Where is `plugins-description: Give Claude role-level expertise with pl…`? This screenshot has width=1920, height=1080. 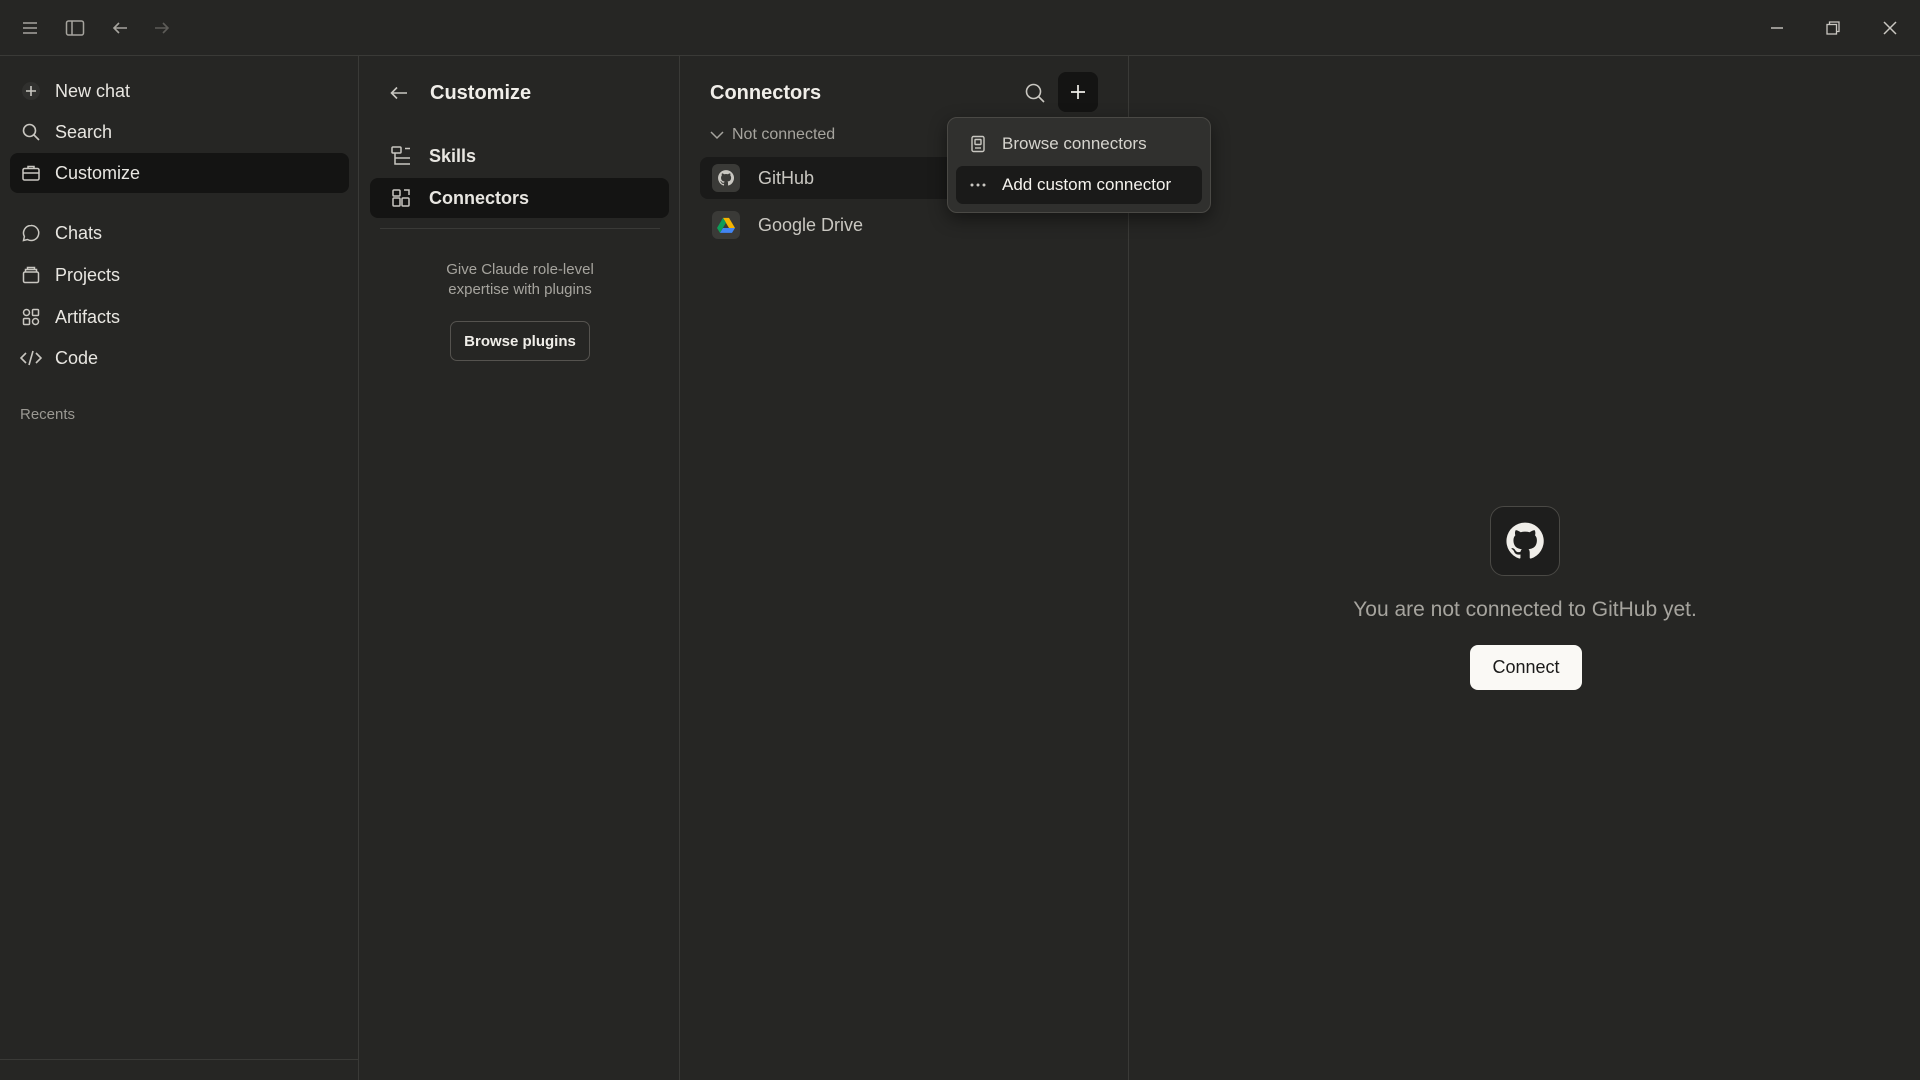 plugins-description: Give Claude role-level expertise with pl… is located at coordinates (520, 280).